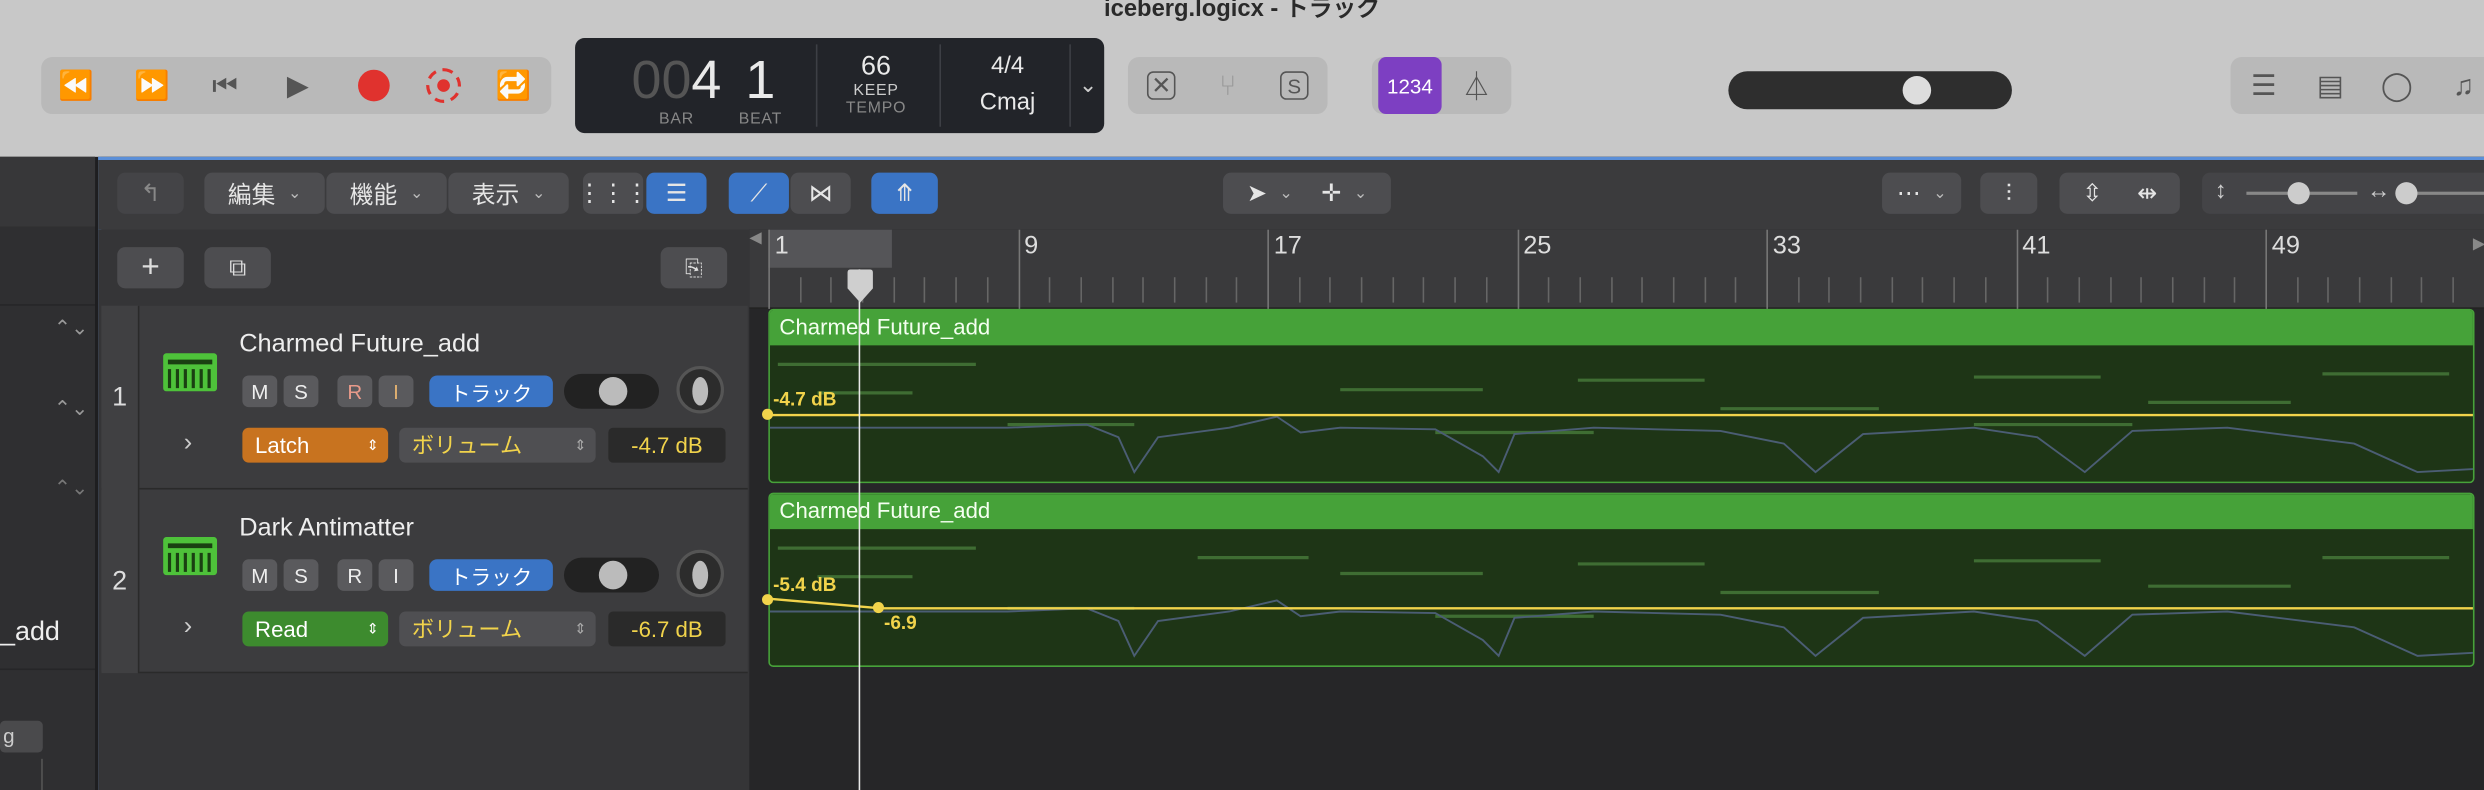 Image resolution: width=2484 pixels, height=790 pixels. Describe the element at coordinates (1477, 85) in the screenshot. I see `metronome-button: ⏃` at that location.